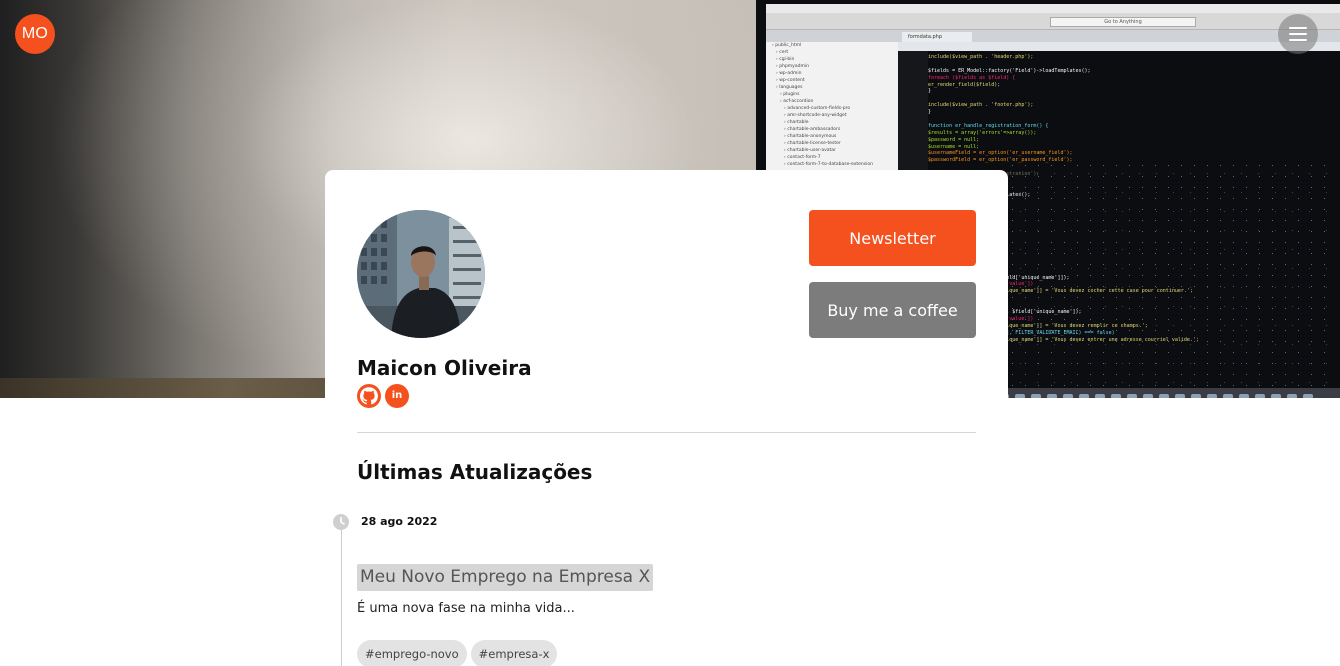  Describe the element at coordinates (828, 164) in the screenshot. I see `screen-file-tree-item: › contact-form-7-to-database-extension` at that location.